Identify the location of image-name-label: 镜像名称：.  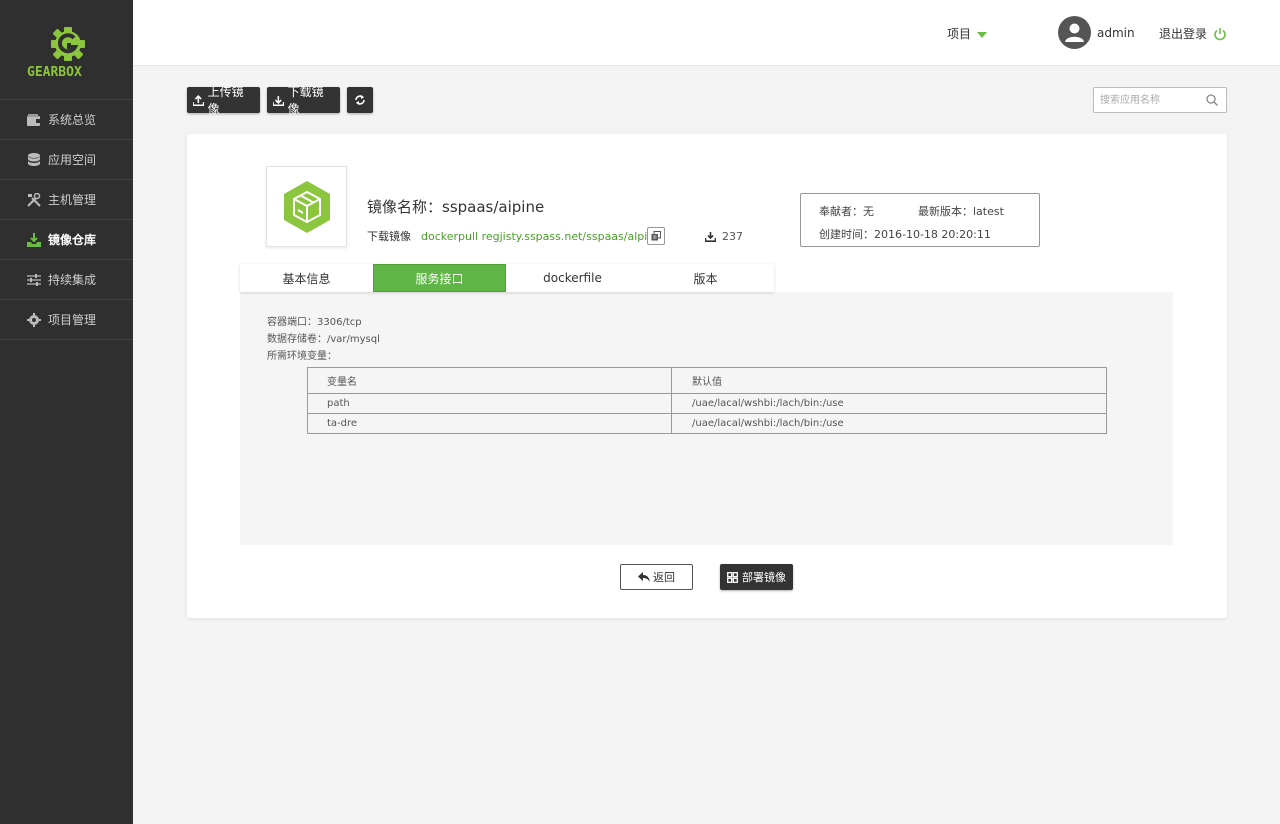
(405, 207).